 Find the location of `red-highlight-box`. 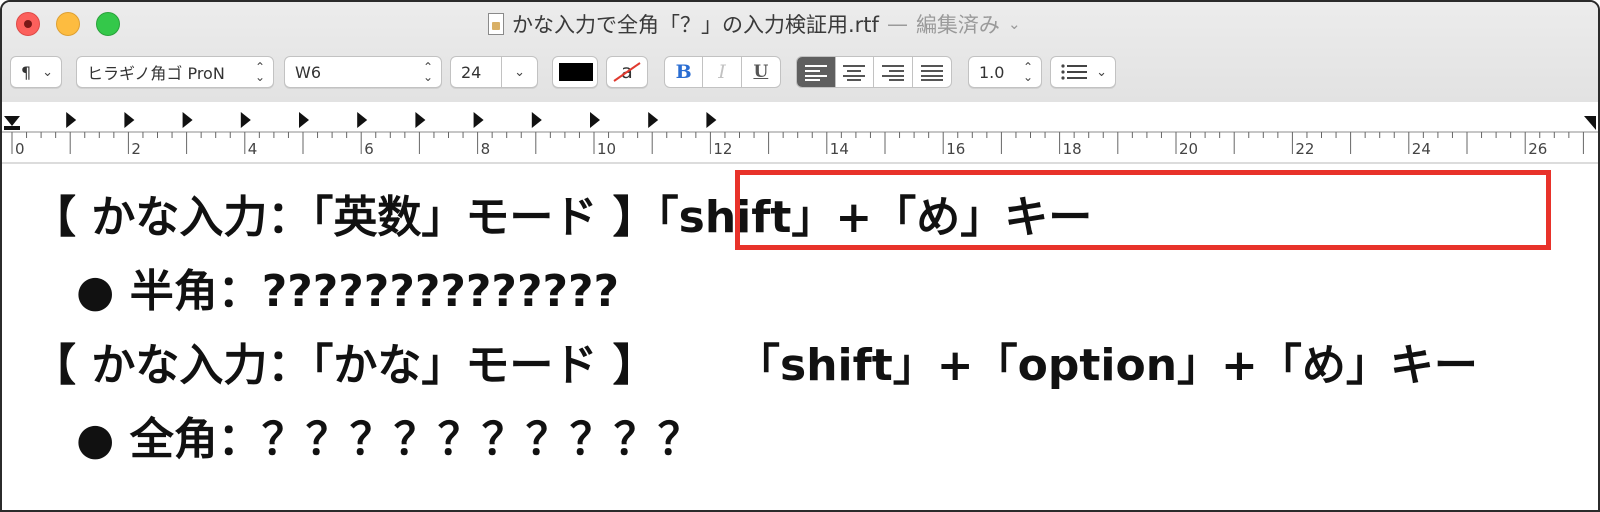

red-highlight-box is located at coordinates (1143, 210).